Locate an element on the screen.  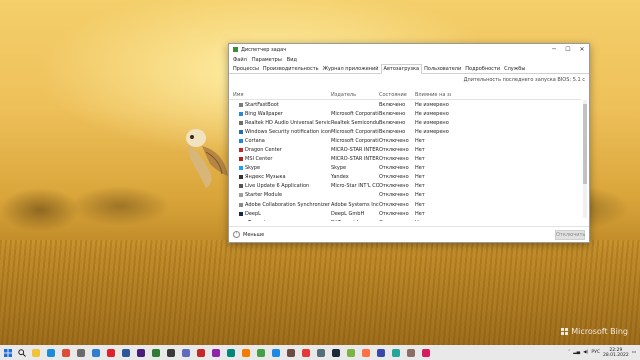
less-details-button: ˄ Меньше is located at coordinates (392, 234).